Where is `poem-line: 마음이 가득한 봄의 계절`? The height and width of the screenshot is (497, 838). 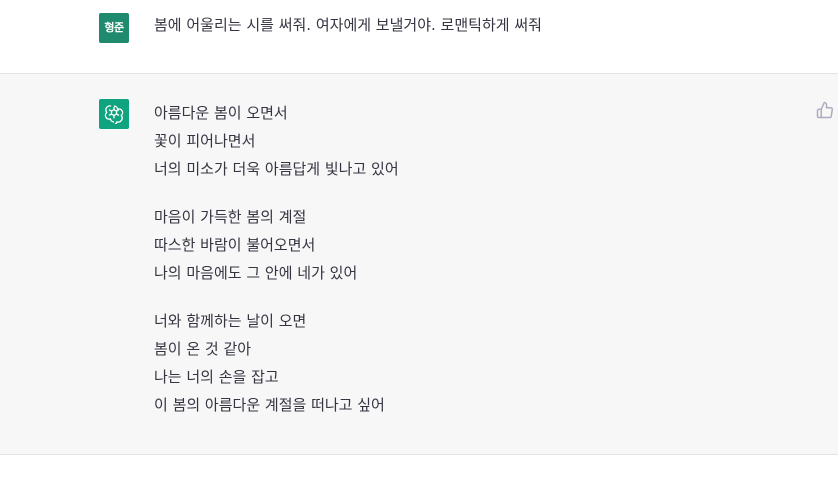
poem-line: 마음이 가득한 봄의 계절 is located at coordinates (230, 217).